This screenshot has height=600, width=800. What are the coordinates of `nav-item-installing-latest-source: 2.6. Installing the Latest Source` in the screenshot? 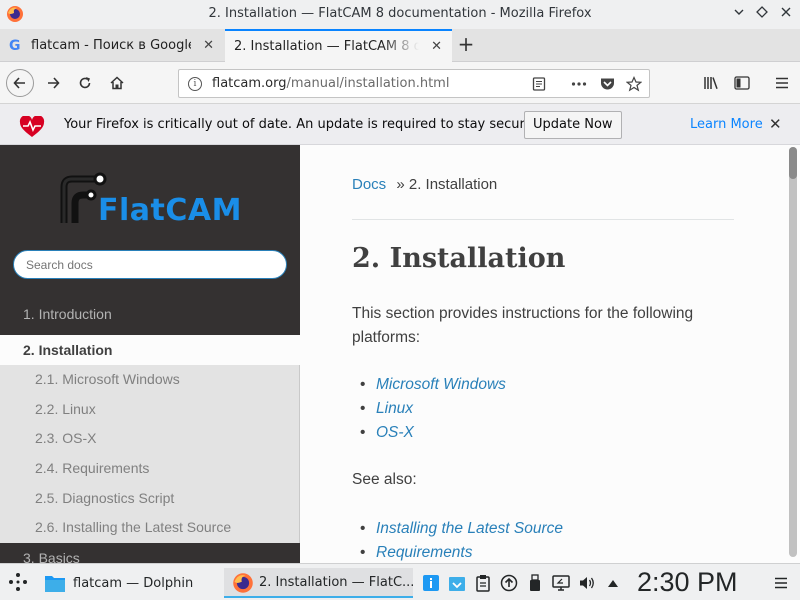 It's located at (150, 528).